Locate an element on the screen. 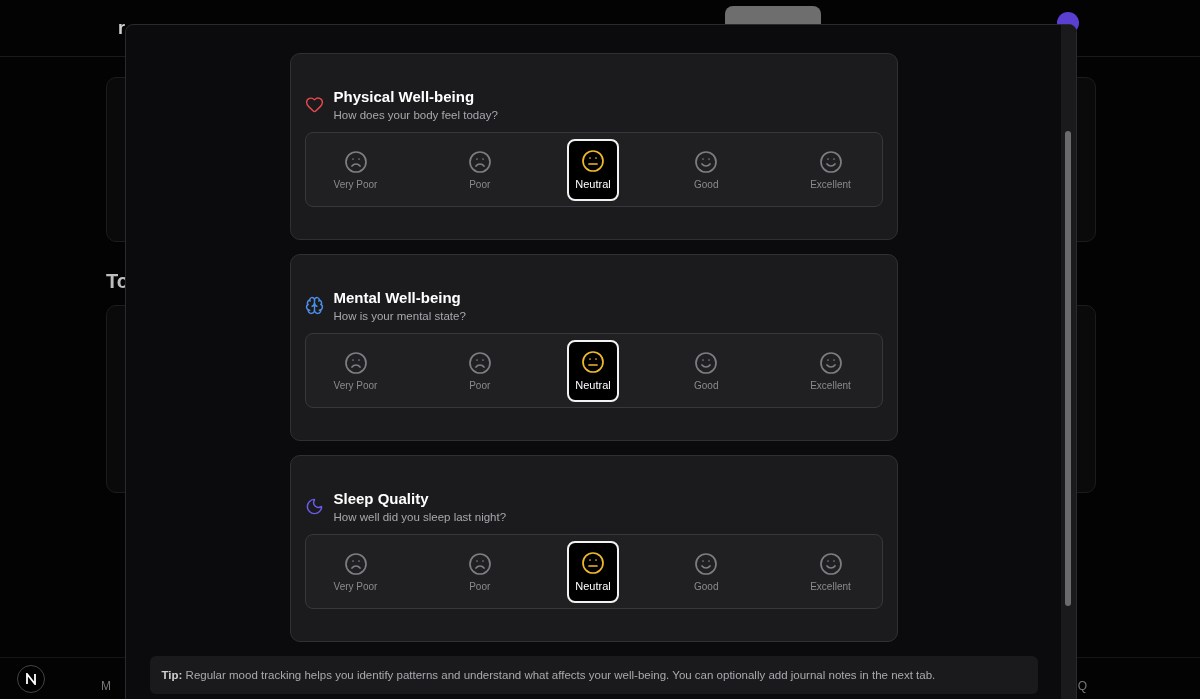 This screenshot has width=1200, height=699. footer-text: Q is located at coordinates (1082, 685).